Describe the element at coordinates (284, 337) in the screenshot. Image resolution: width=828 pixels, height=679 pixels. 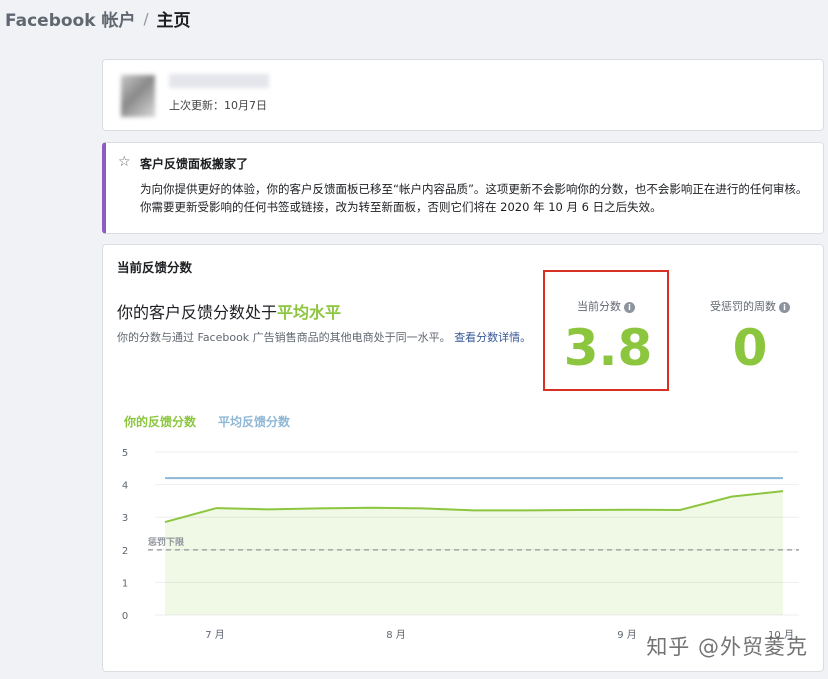
I see `description-text: 你的分数与通过 Facebook 广告销售商品的其他电商处于同一水平。` at that location.